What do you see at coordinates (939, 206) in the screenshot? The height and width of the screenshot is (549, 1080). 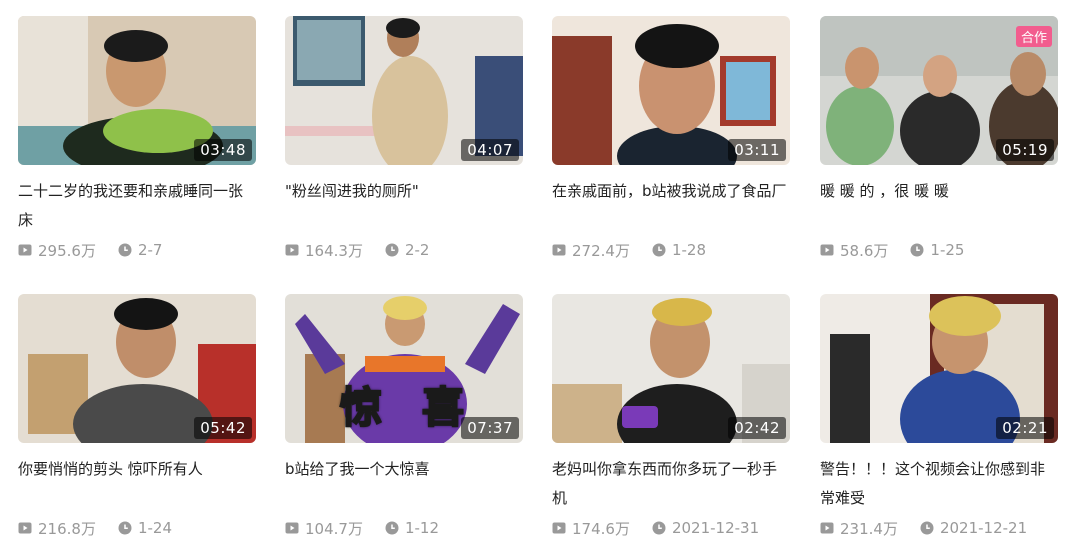 I see `video-title: 暖 暖 的 ，很 暖 暖` at bounding box center [939, 206].